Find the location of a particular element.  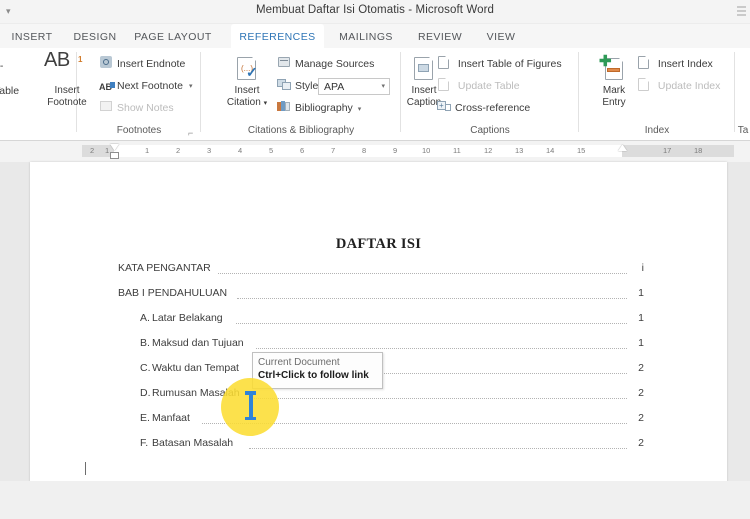

toc-entry-letter: F. is located at coordinates (144, 443).